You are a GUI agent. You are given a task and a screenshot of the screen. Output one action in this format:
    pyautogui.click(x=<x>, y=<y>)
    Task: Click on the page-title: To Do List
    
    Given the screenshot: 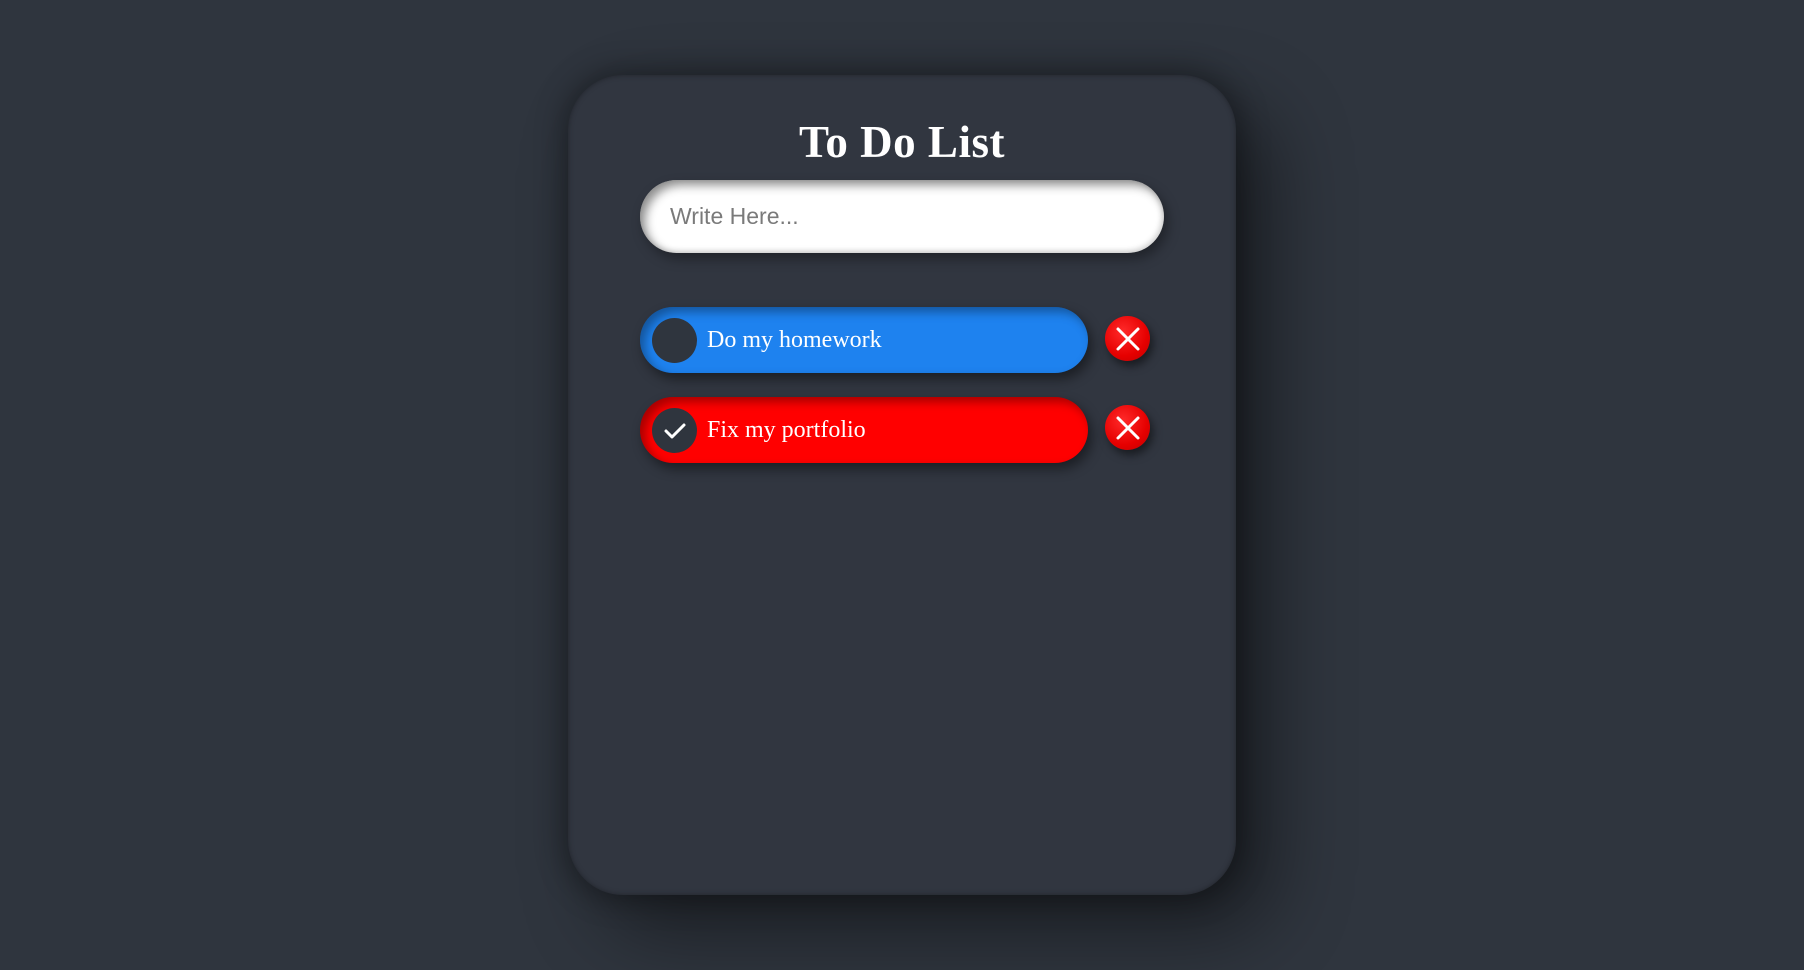 What is the action you would take?
    pyautogui.click(x=902, y=142)
    